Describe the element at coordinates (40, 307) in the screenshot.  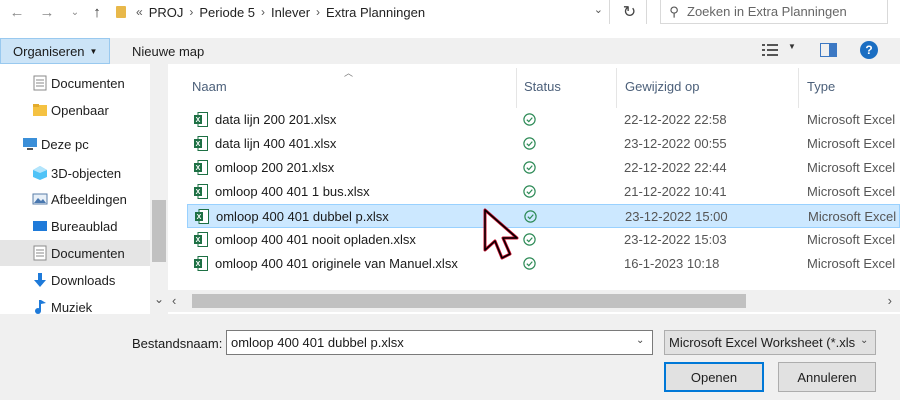
I see `music-icon` at that location.